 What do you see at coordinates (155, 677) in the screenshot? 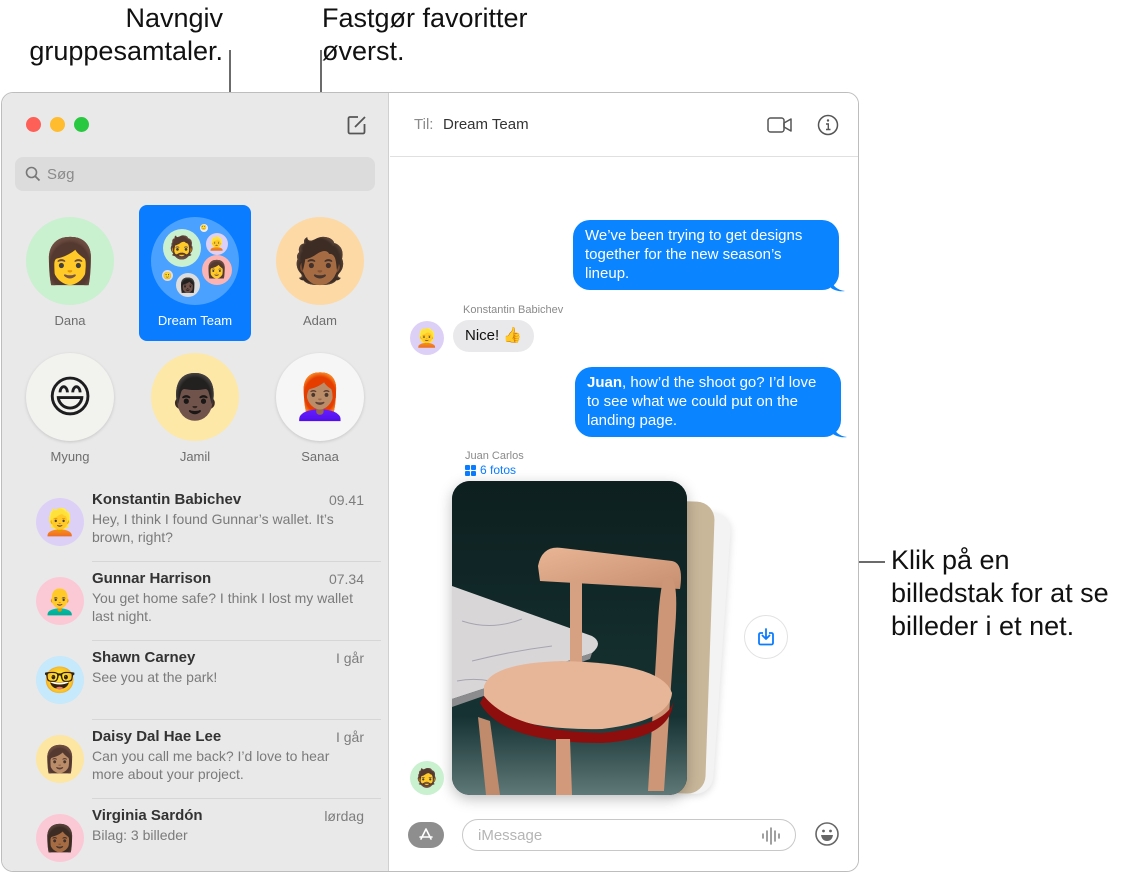
I see `message-preview: See you at the park!` at bounding box center [155, 677].